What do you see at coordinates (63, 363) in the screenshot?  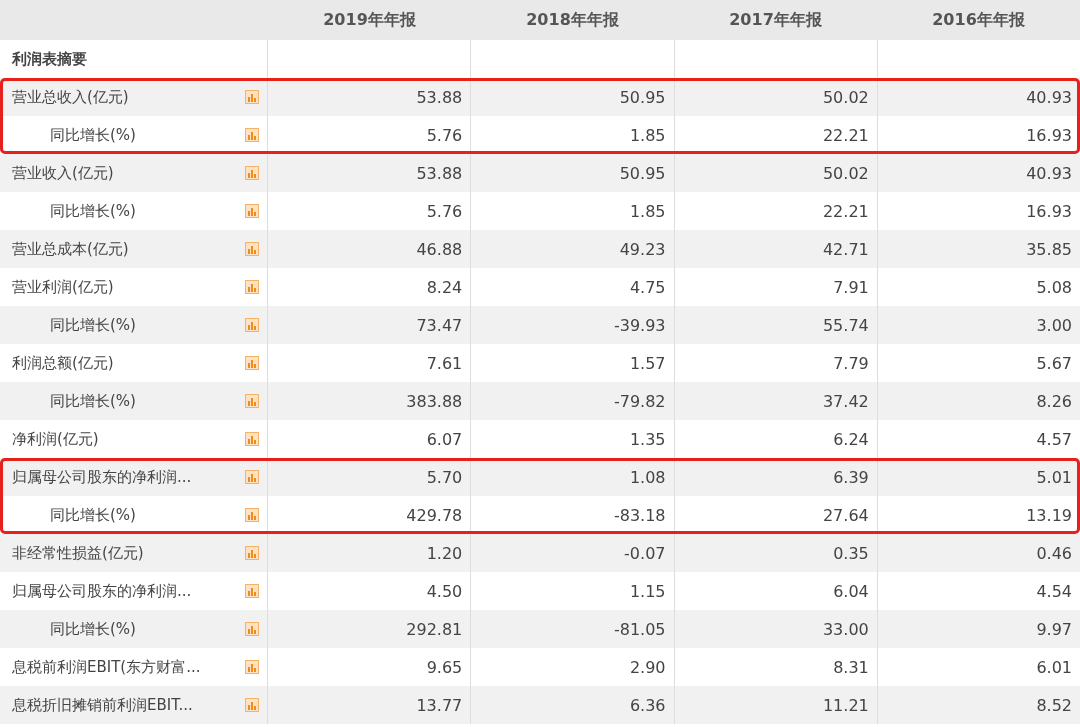 I see `row-label: 利润总额(亿元)` at bounding box center [63, 363].